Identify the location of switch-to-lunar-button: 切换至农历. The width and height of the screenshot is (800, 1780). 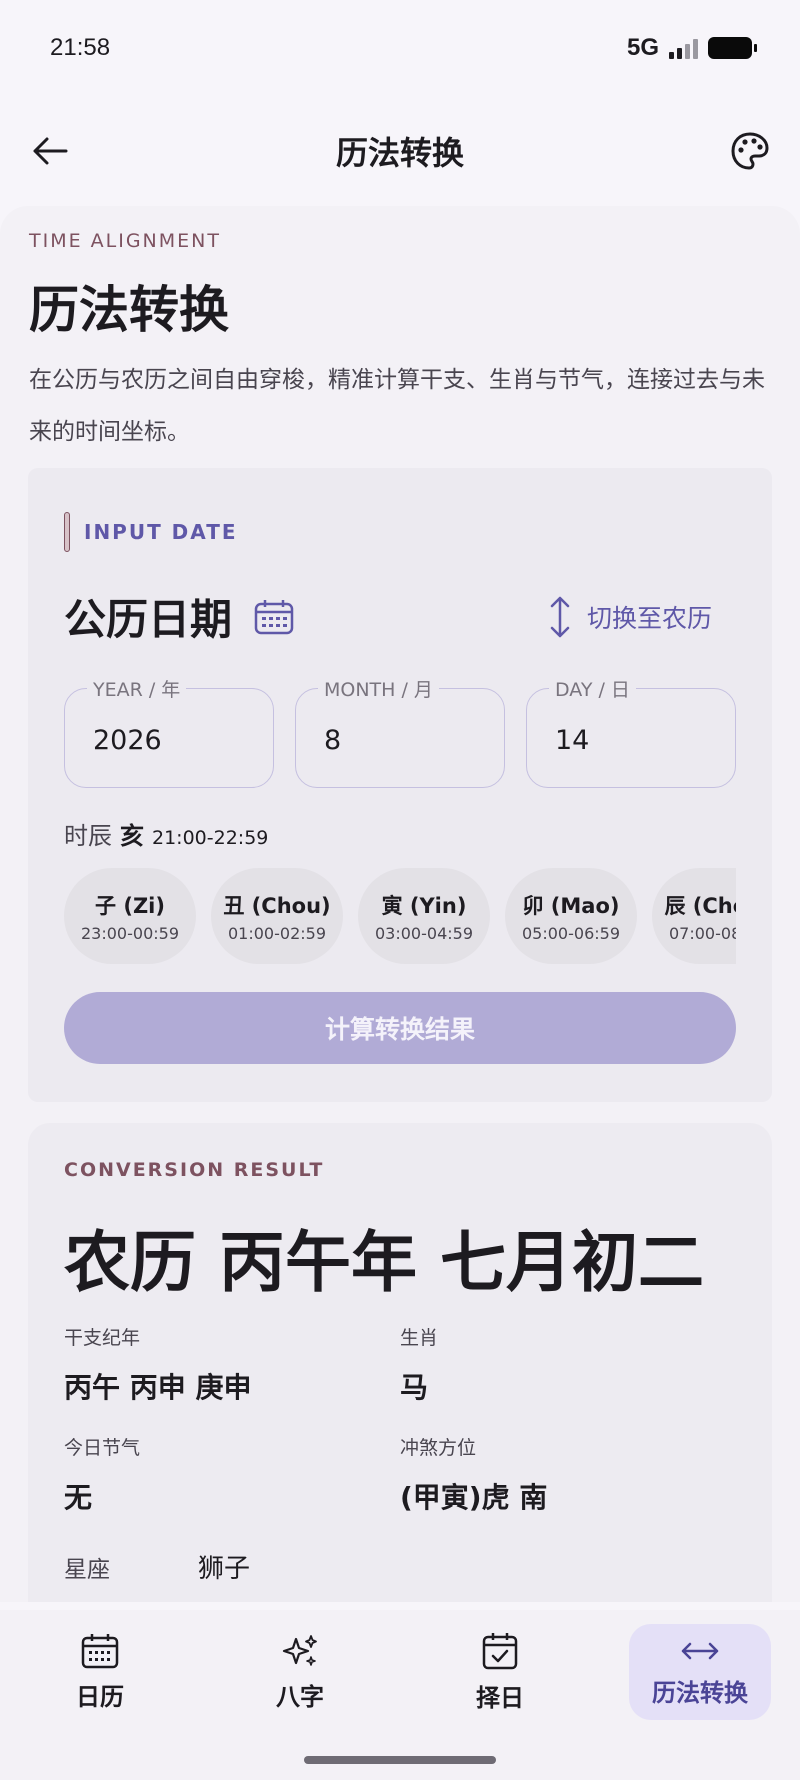
(642, 617).